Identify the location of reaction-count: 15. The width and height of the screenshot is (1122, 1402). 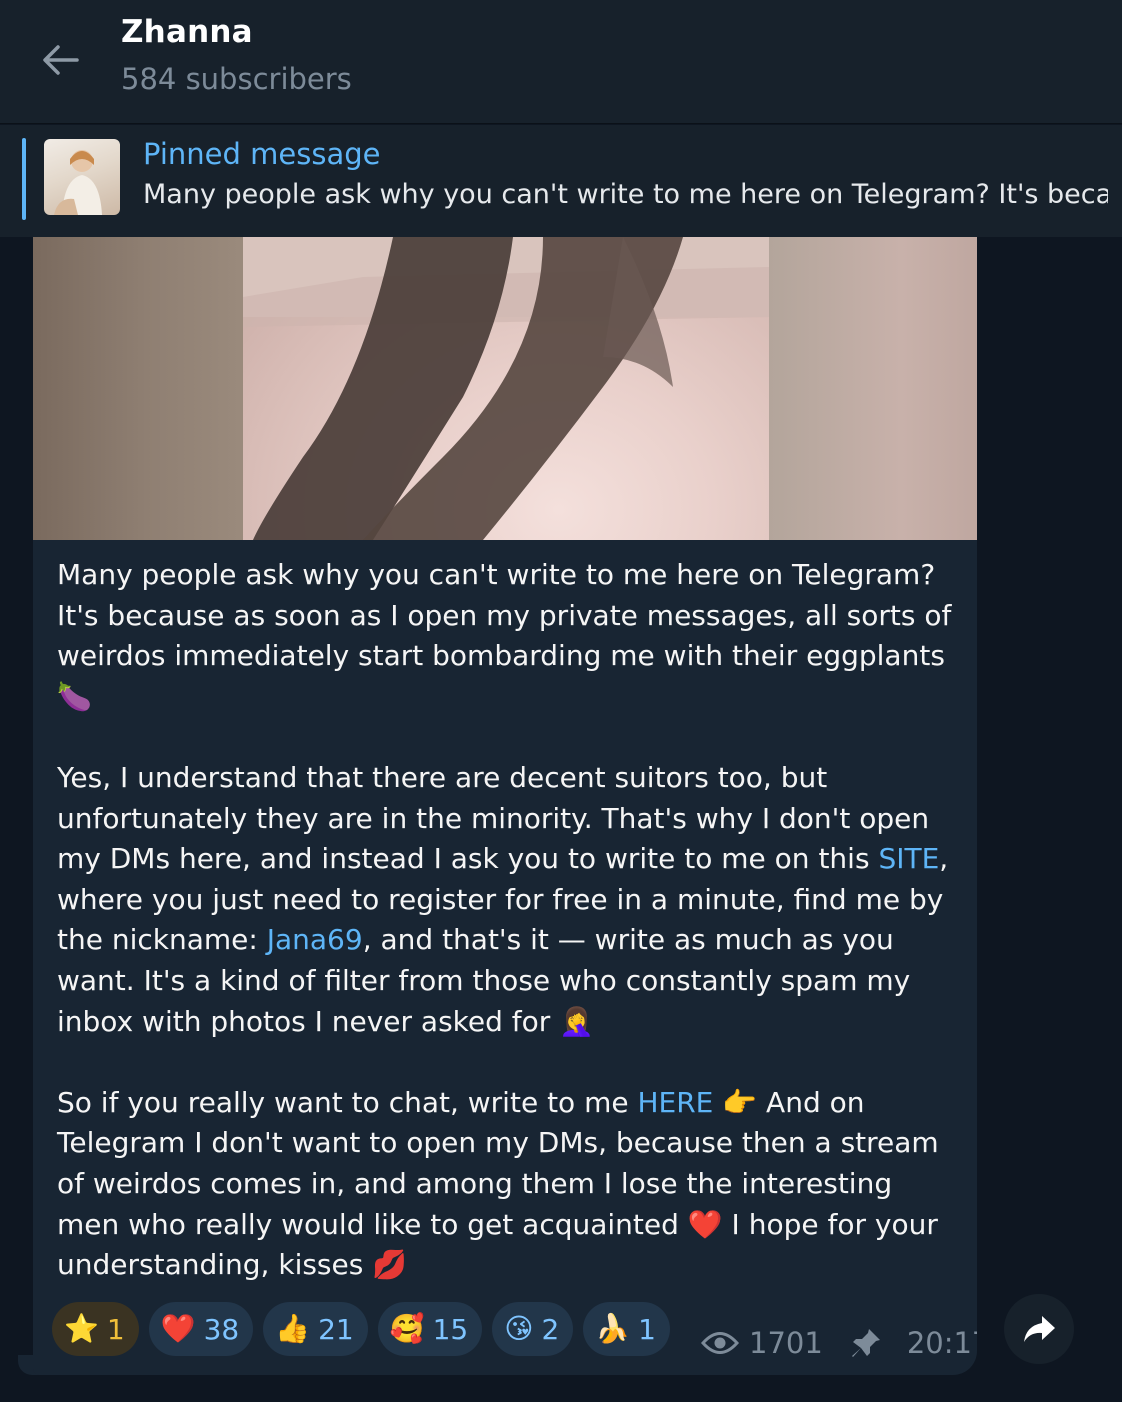
(450, 1329).